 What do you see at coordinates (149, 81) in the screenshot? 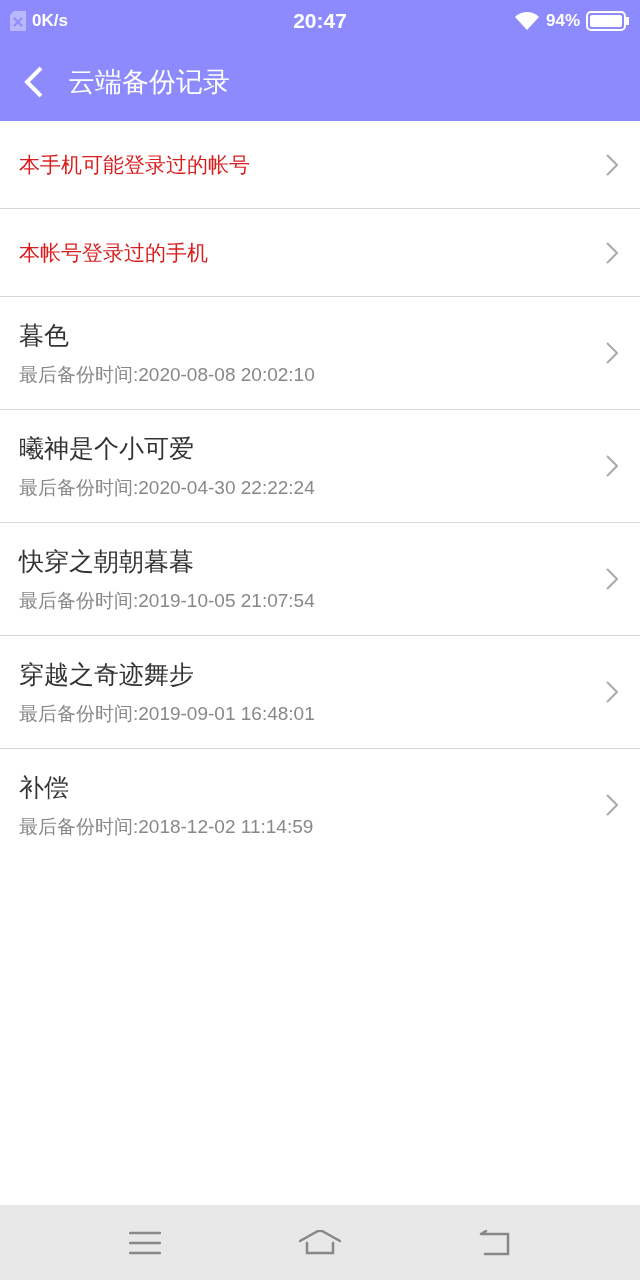
I see `page-title: 云端备份记录` at bounding box center [149, 81].